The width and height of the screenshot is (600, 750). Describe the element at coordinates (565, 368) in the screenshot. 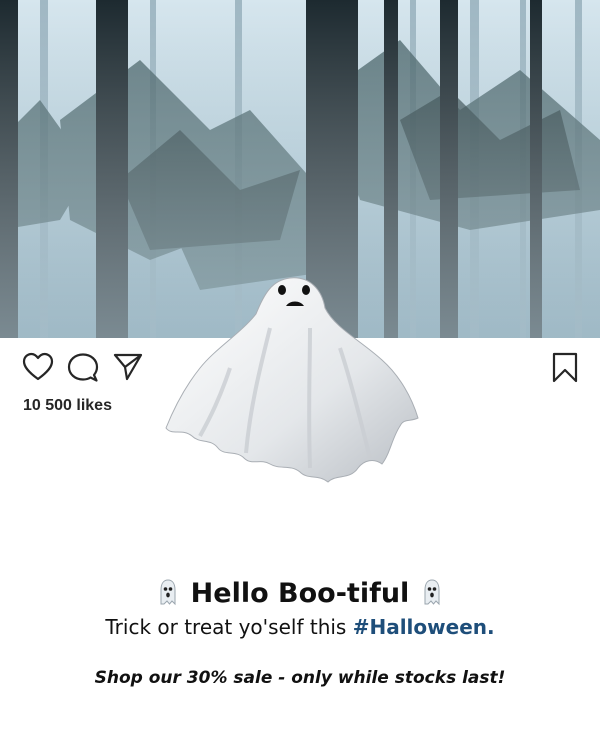

I see `bookmark-icon` at that location.